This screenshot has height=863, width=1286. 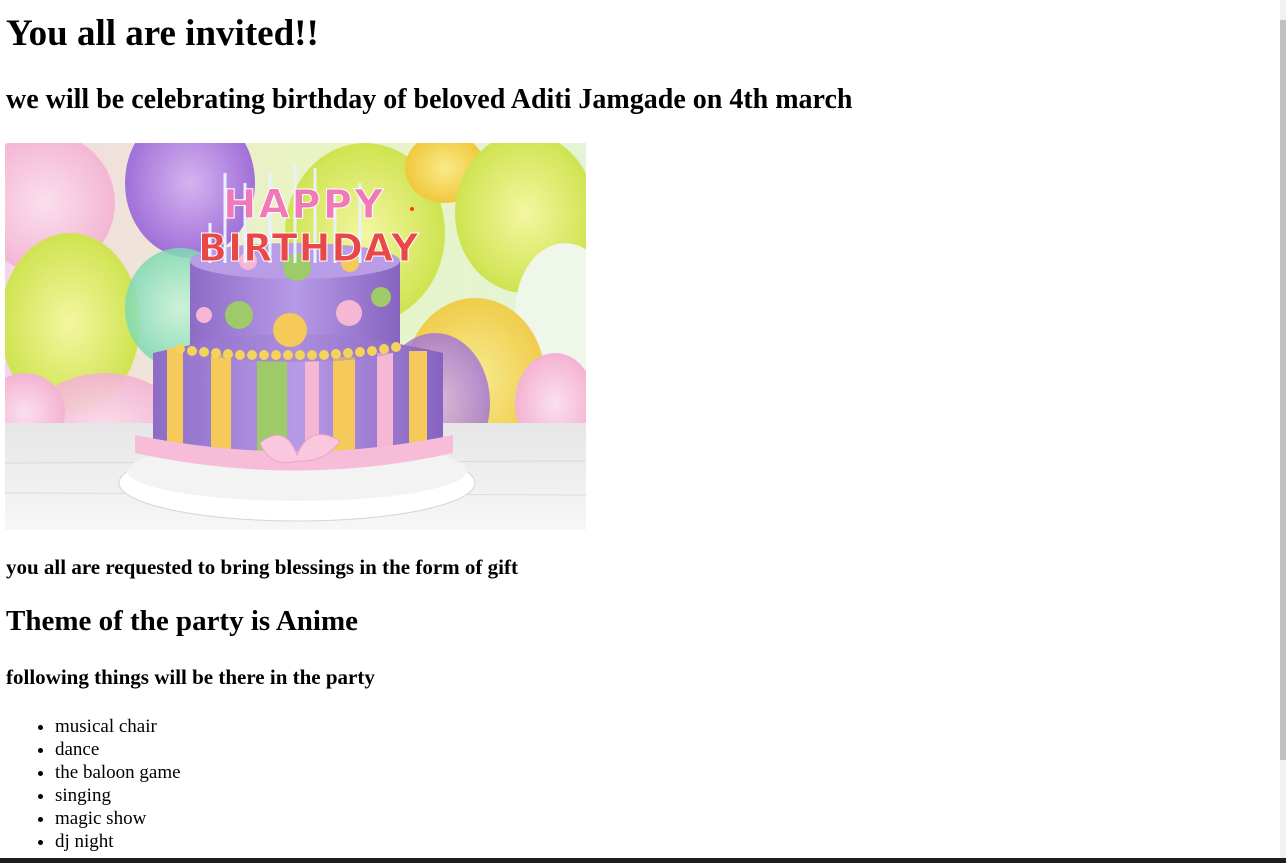 I want to click on page-title: You all are invited!!, so click(x=162, y=33).